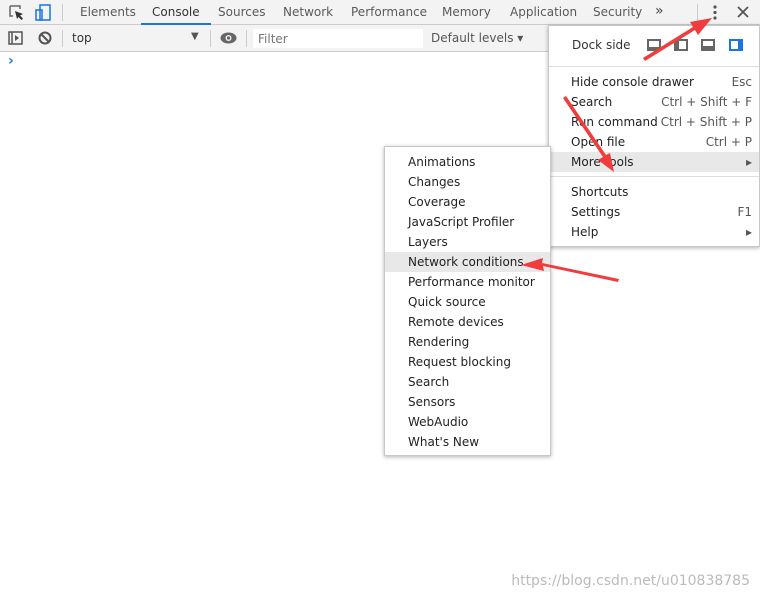 The width and height of the screenshot is (760, 597). What do you see at coordinates (570, 270) in the screenshot?
I see `arrow-to-network-conditions` at bounding box center [570, 270].